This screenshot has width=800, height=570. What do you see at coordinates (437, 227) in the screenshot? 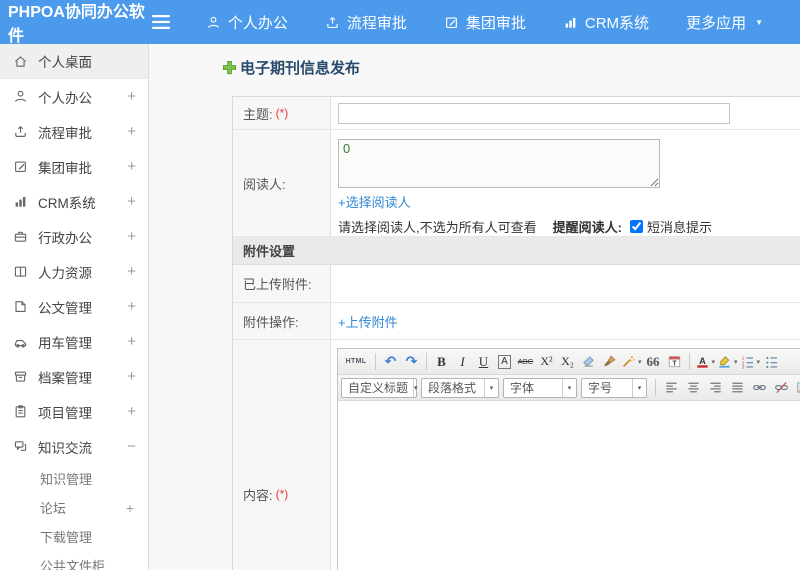
I see `readers-note-text: 请选择阅读人,不选为所有人可查看` at bounding box center [437, 227].